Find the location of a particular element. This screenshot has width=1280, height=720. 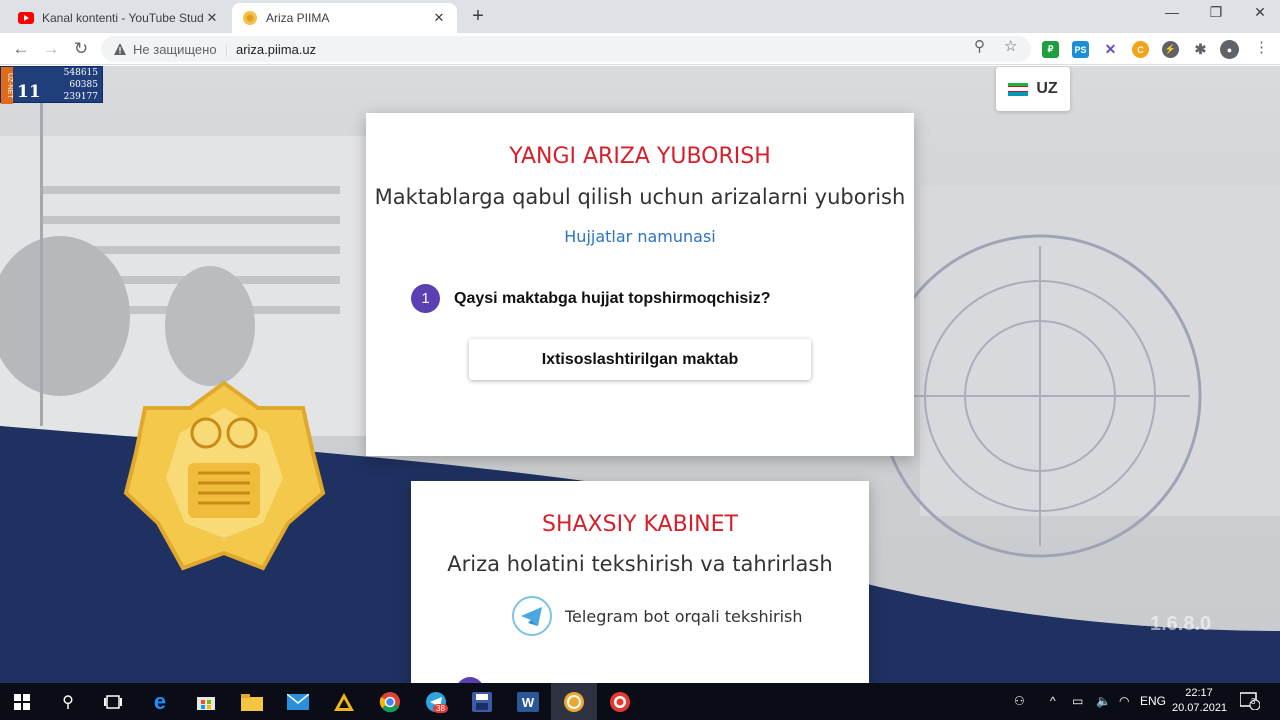

crossed-extension-icon: ✕ is located at coordinates (1110, 49).